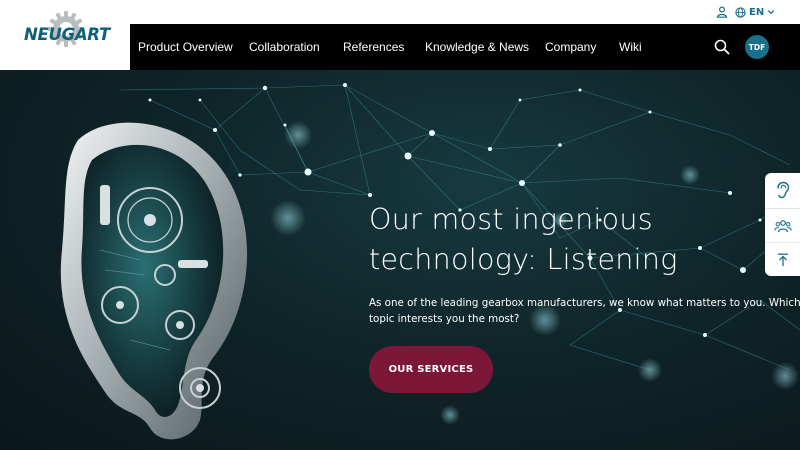  What do you see at coordinates (771, 12) in the screenshot?
I see `chevron-down-icon` at bounding box center [771, 12].